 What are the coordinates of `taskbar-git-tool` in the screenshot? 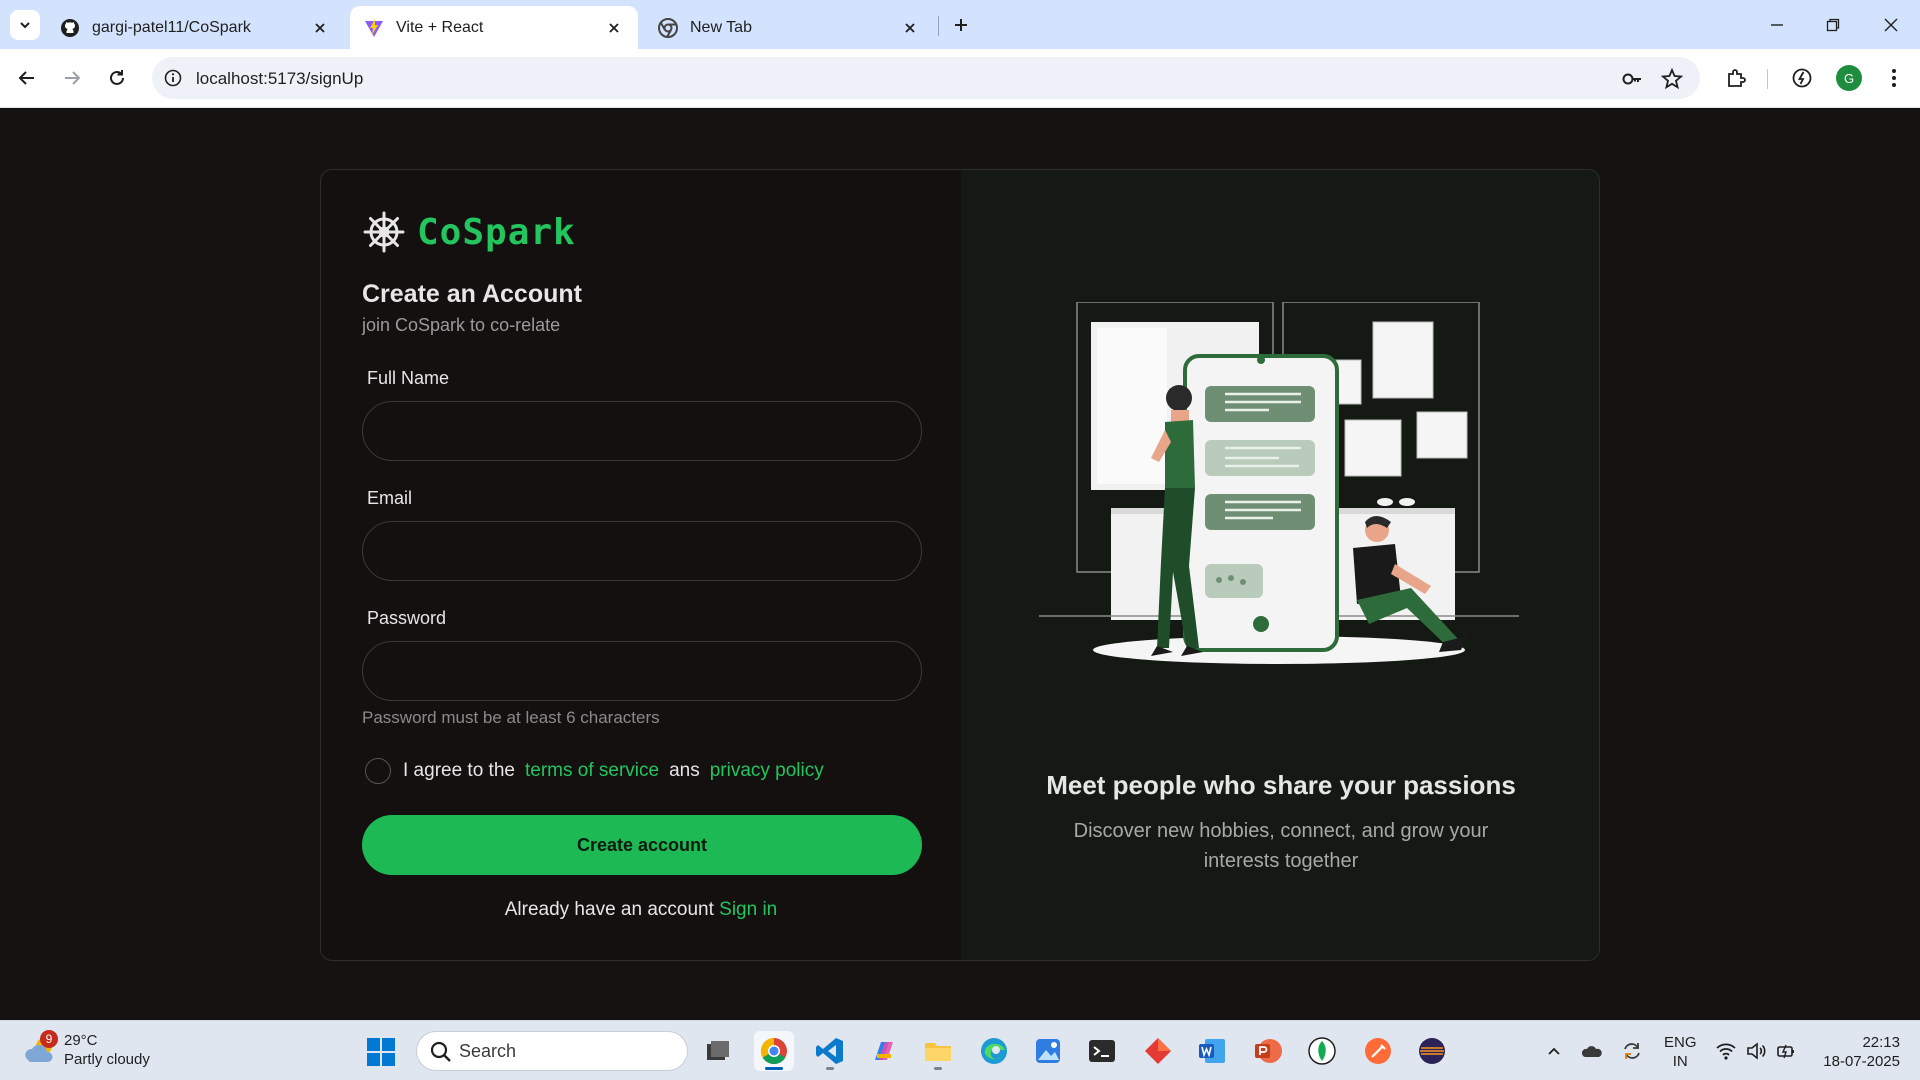 It's located at (1158, 1051).